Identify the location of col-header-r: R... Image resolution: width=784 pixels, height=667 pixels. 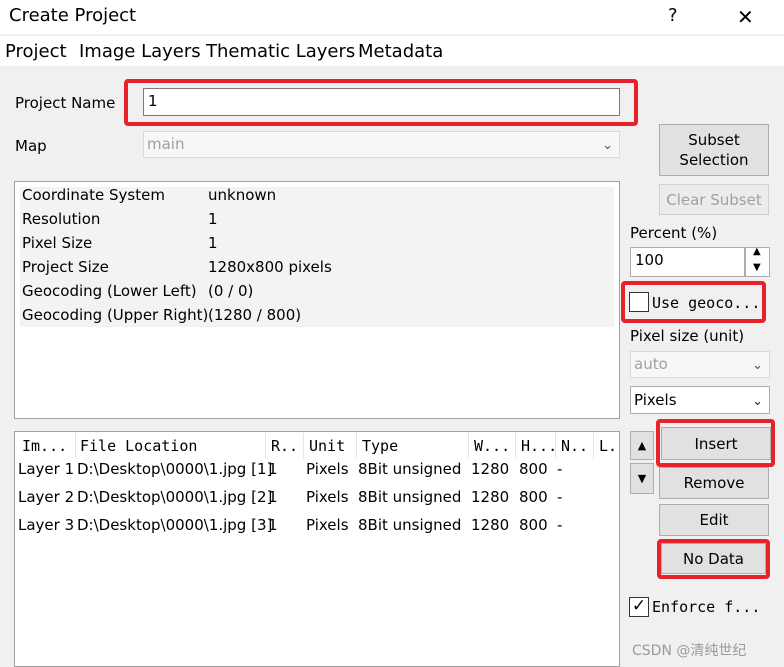
(284, 448).